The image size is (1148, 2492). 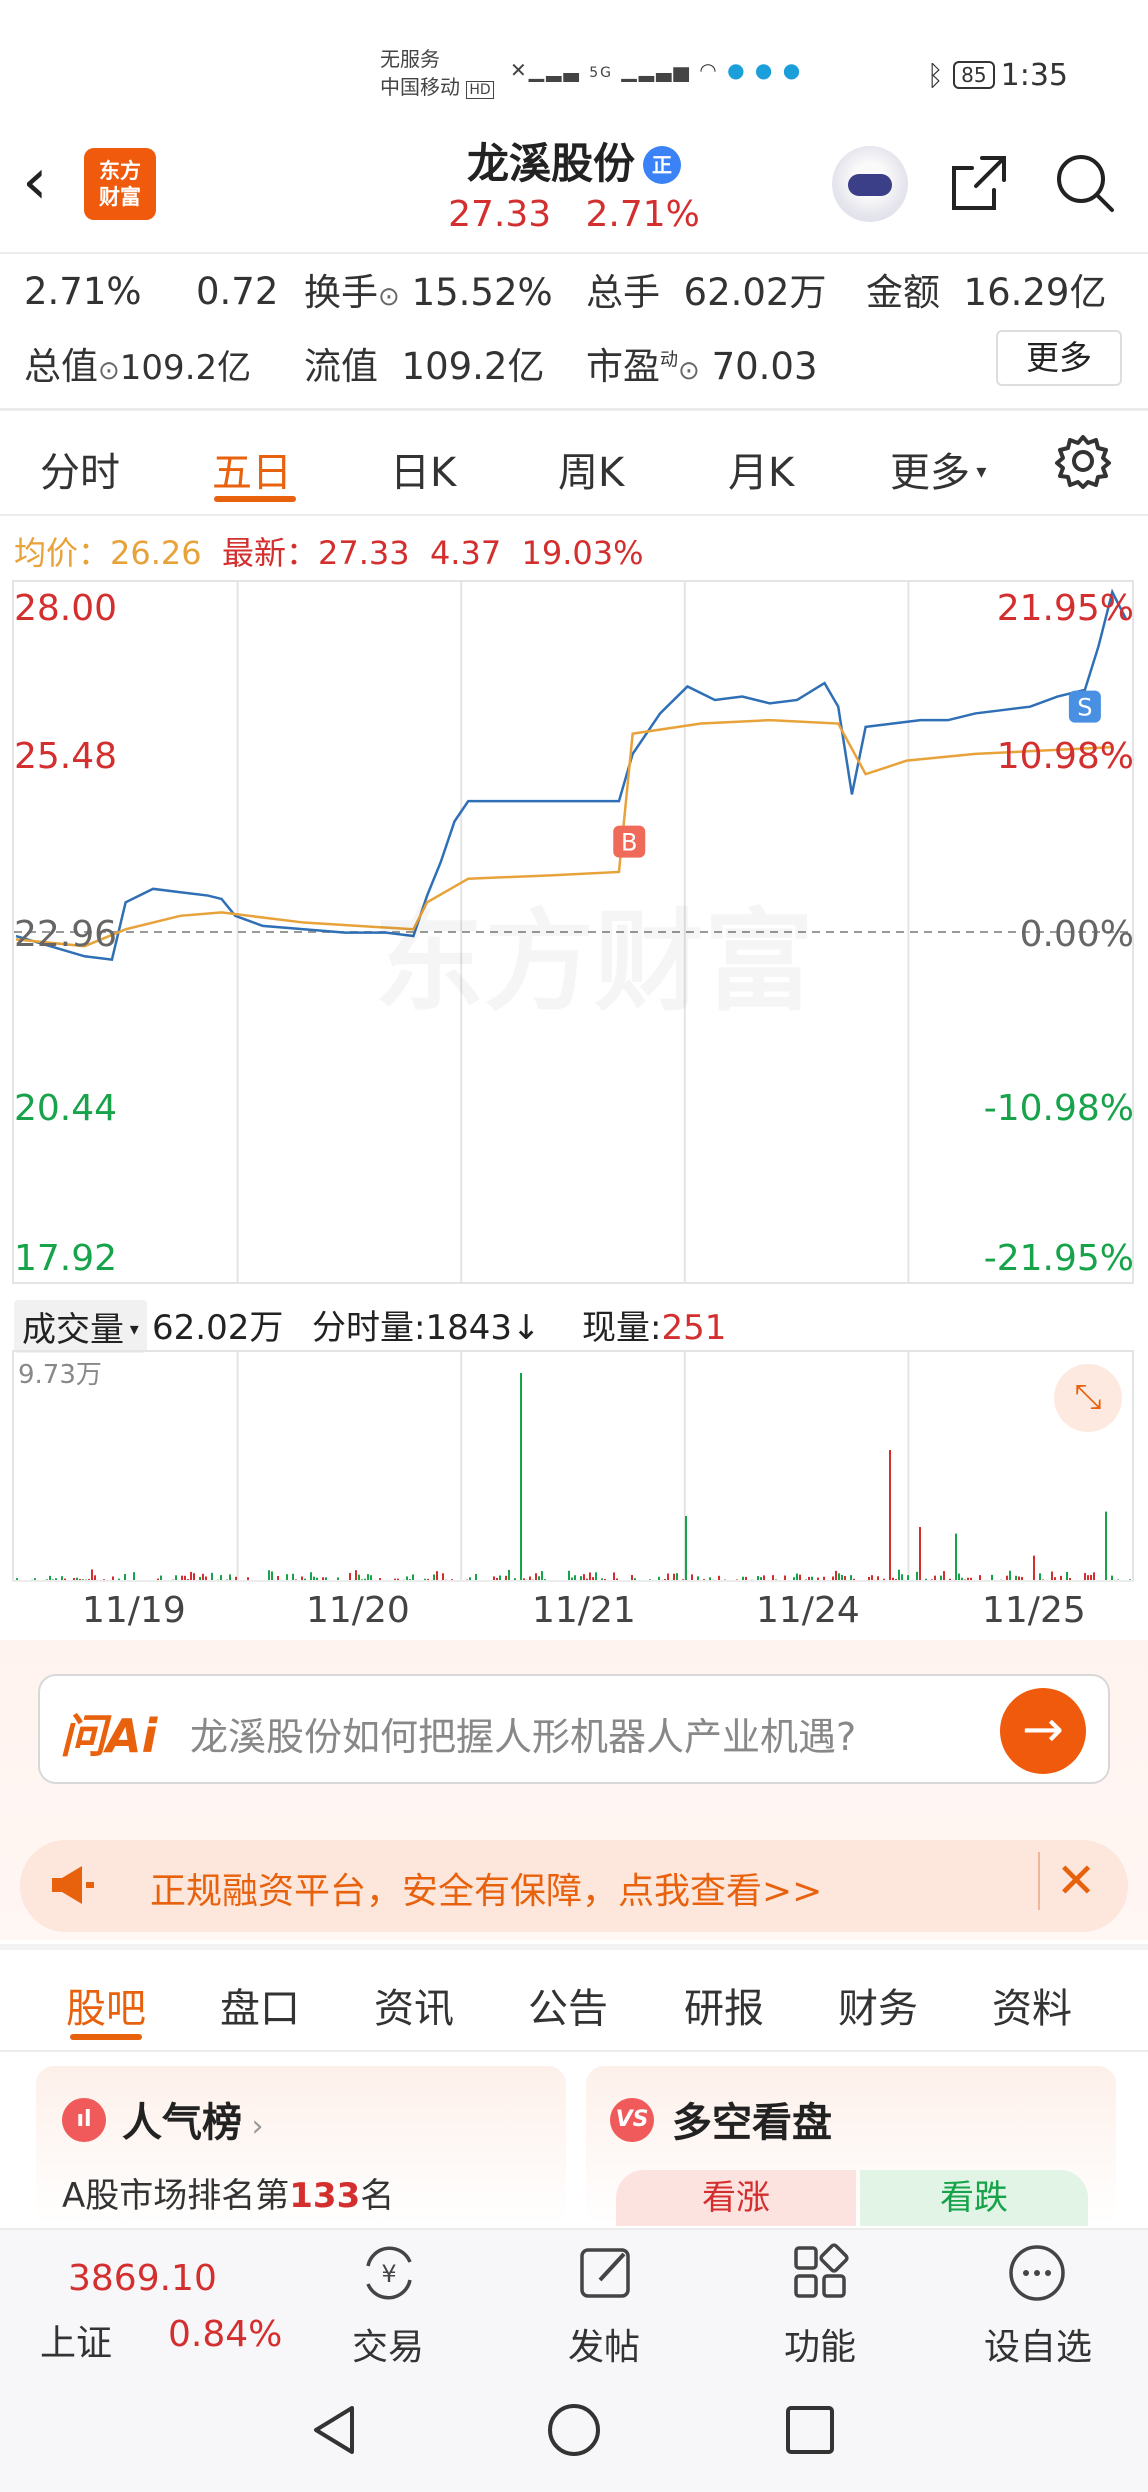 I want to click on stat-turnover: 换手⊙ 15.52%, so click(x=428, y=289).